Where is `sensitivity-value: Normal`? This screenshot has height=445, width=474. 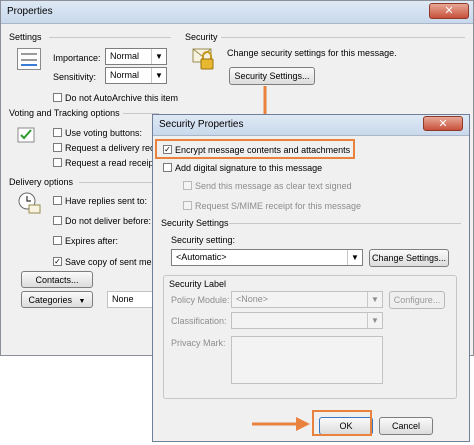 sensitivity-value: Normal is located at coordinates (125, 75).